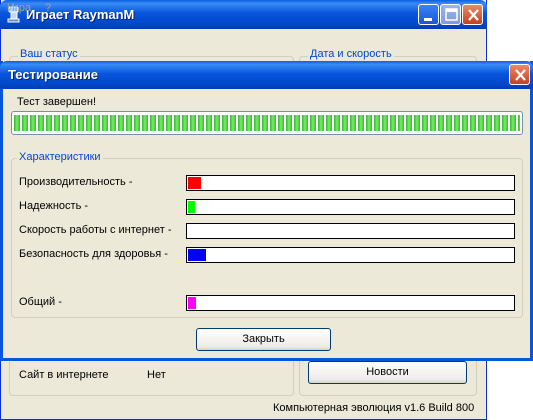 This screenshot has height=420, width=533. Describe the element at coordinates (350, 303) in the screenshot. I see `metric-bar-overall` at that location.